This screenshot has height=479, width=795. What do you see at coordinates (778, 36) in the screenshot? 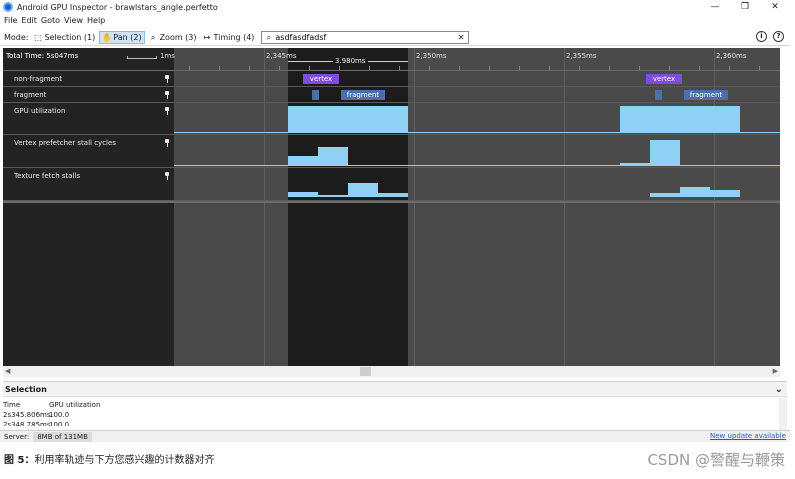
I see `help-icon: ?` at bounding box center [778, 36].